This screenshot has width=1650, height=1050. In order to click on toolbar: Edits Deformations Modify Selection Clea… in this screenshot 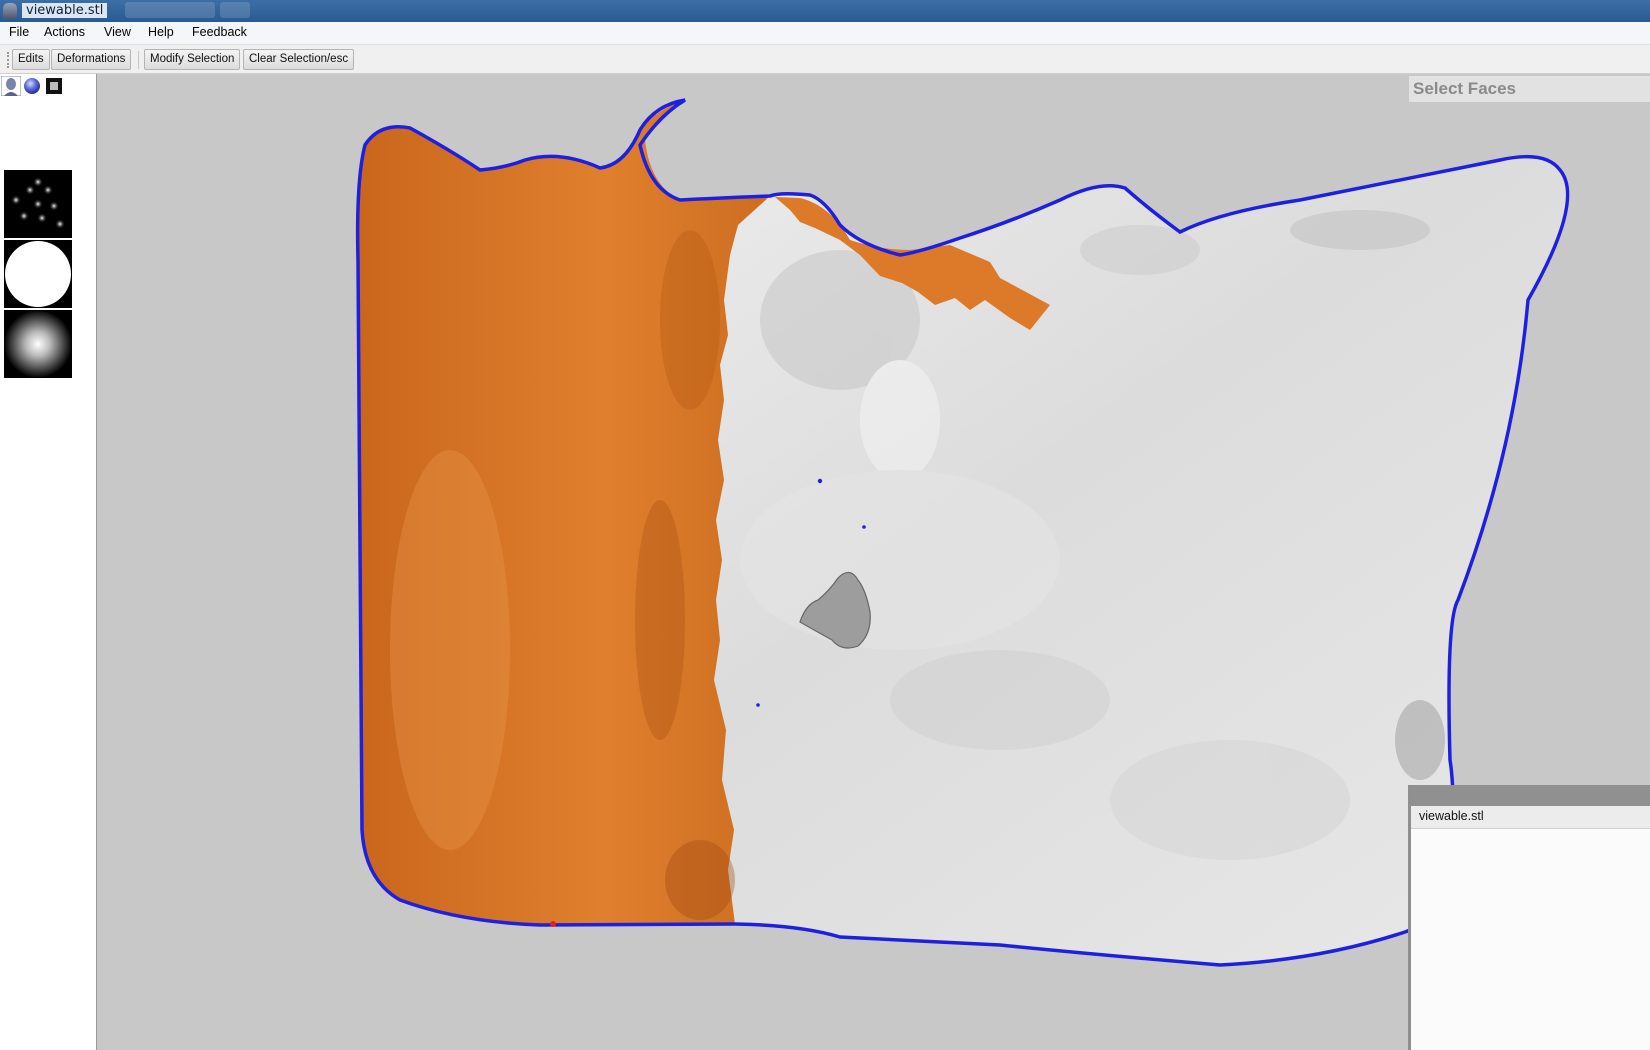, I will do `click(825, 59)`.